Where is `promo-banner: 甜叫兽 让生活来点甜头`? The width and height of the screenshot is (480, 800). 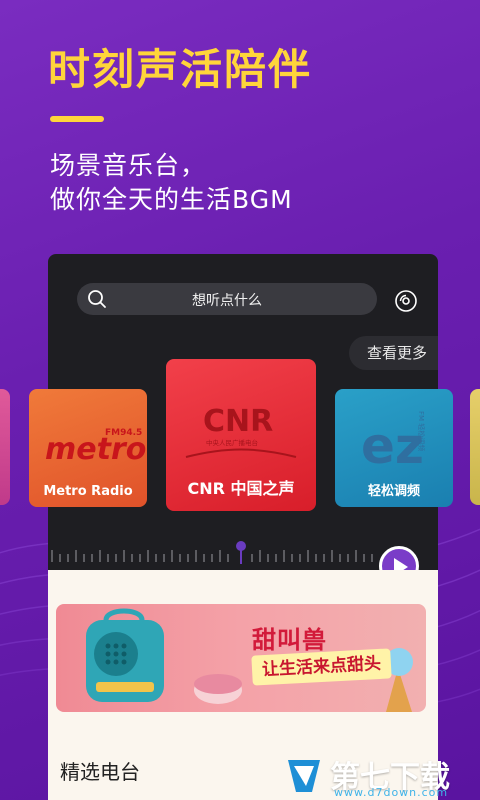
promo-banner: 甜叫兽 让生活来点甜头 is located at coordinates (241, 658).